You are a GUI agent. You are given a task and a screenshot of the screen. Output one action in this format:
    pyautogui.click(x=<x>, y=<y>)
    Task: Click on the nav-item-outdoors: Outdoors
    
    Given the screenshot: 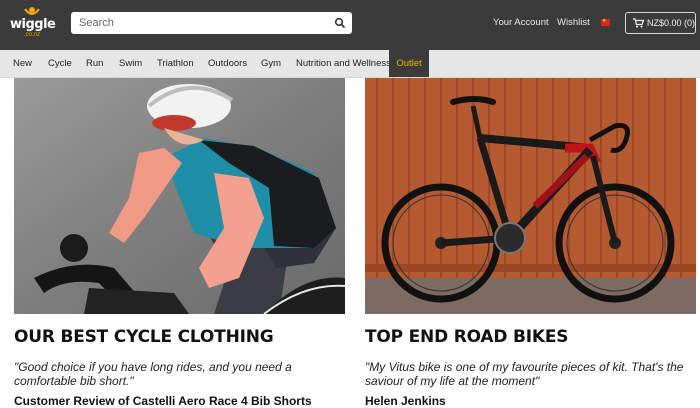 What is the action you would take?
    pyautogui.click(x=227, y=63)
    